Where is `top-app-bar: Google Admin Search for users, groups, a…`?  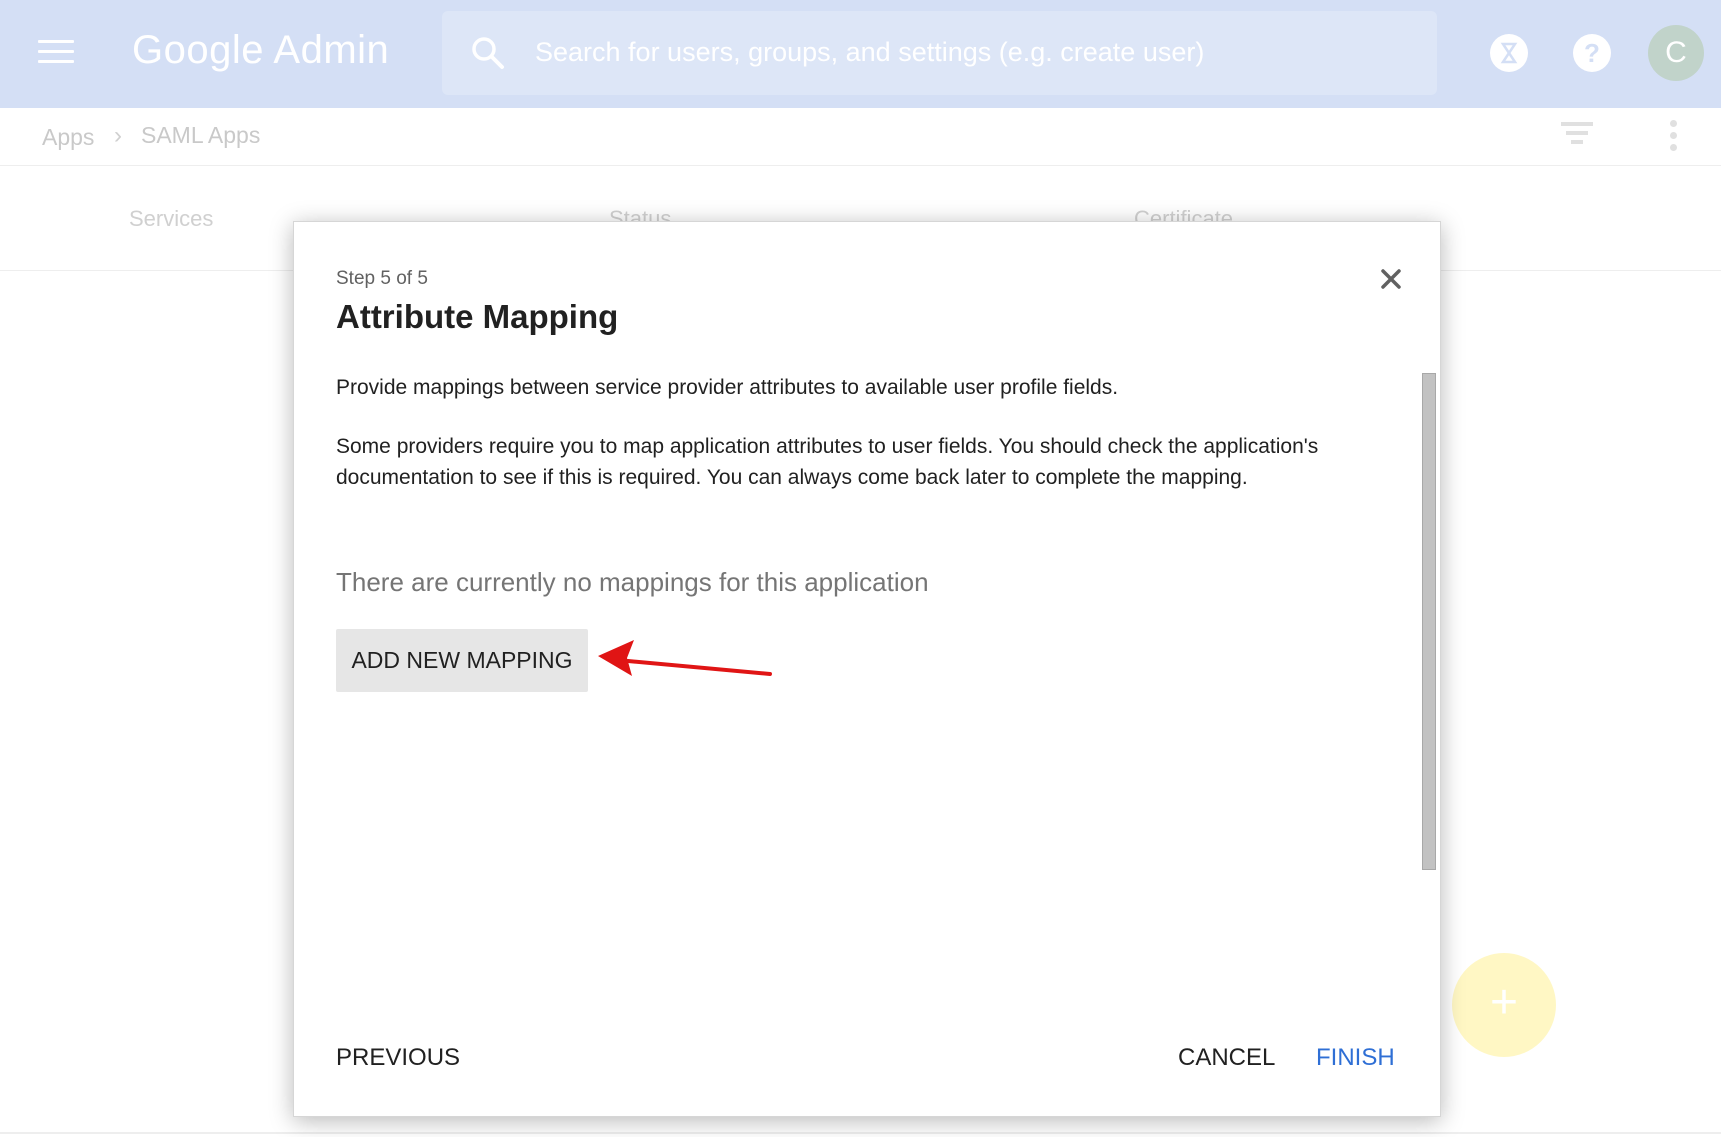 top-app-bar: Google Admin Search for users, groups, a… is located at coordinates (860, 54).